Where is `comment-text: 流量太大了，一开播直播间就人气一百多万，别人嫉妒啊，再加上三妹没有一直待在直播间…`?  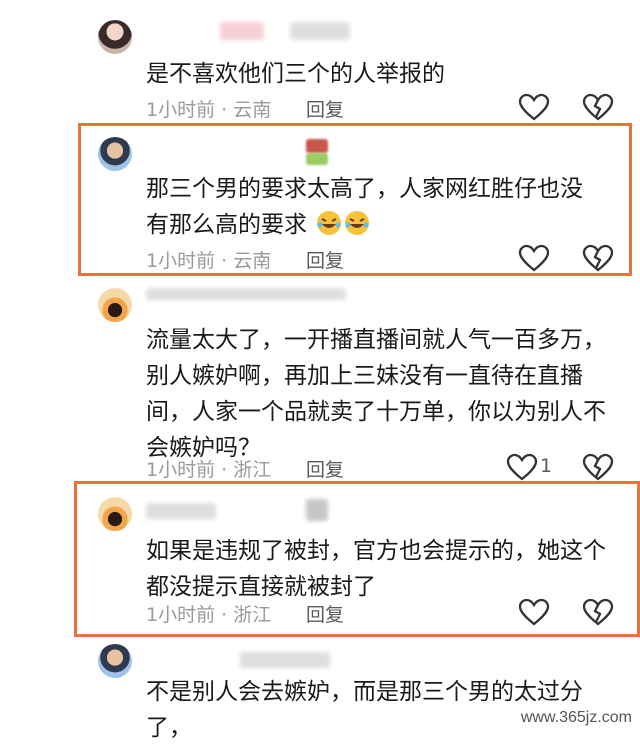
comment-text: 流量太大了，一开播直播间就人气一百多万，别人嫉妒啊，再加上三妹没有一直待在直播间… is located at coordinates (376, 394).